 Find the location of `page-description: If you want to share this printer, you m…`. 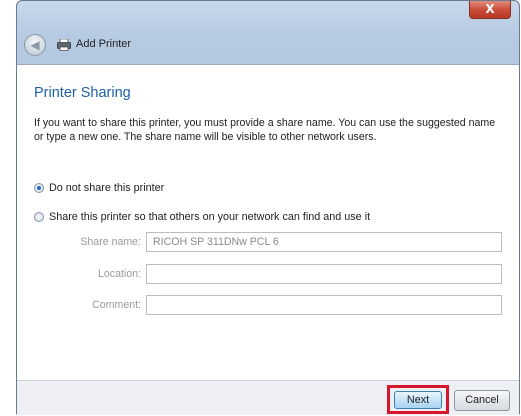

page-description: If you want to share this printer, you m… is located at coordinates (265, 130).